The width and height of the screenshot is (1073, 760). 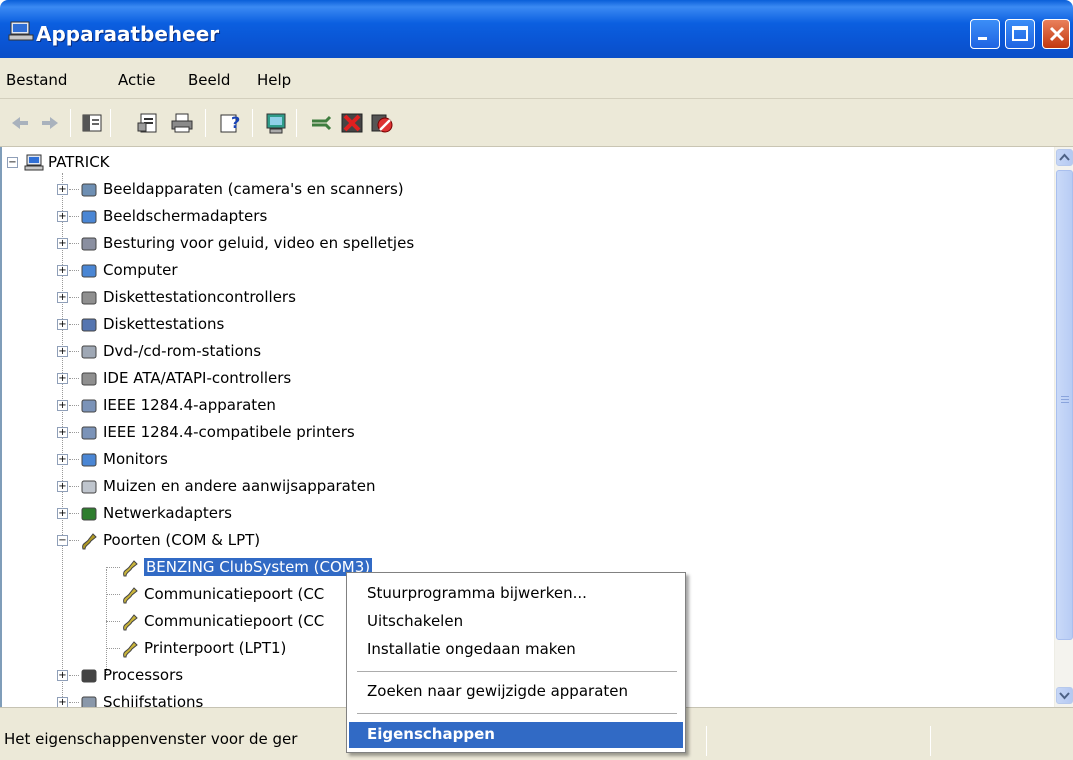 I want to click on menu-actie: Actie, so click(x=137, y=80).